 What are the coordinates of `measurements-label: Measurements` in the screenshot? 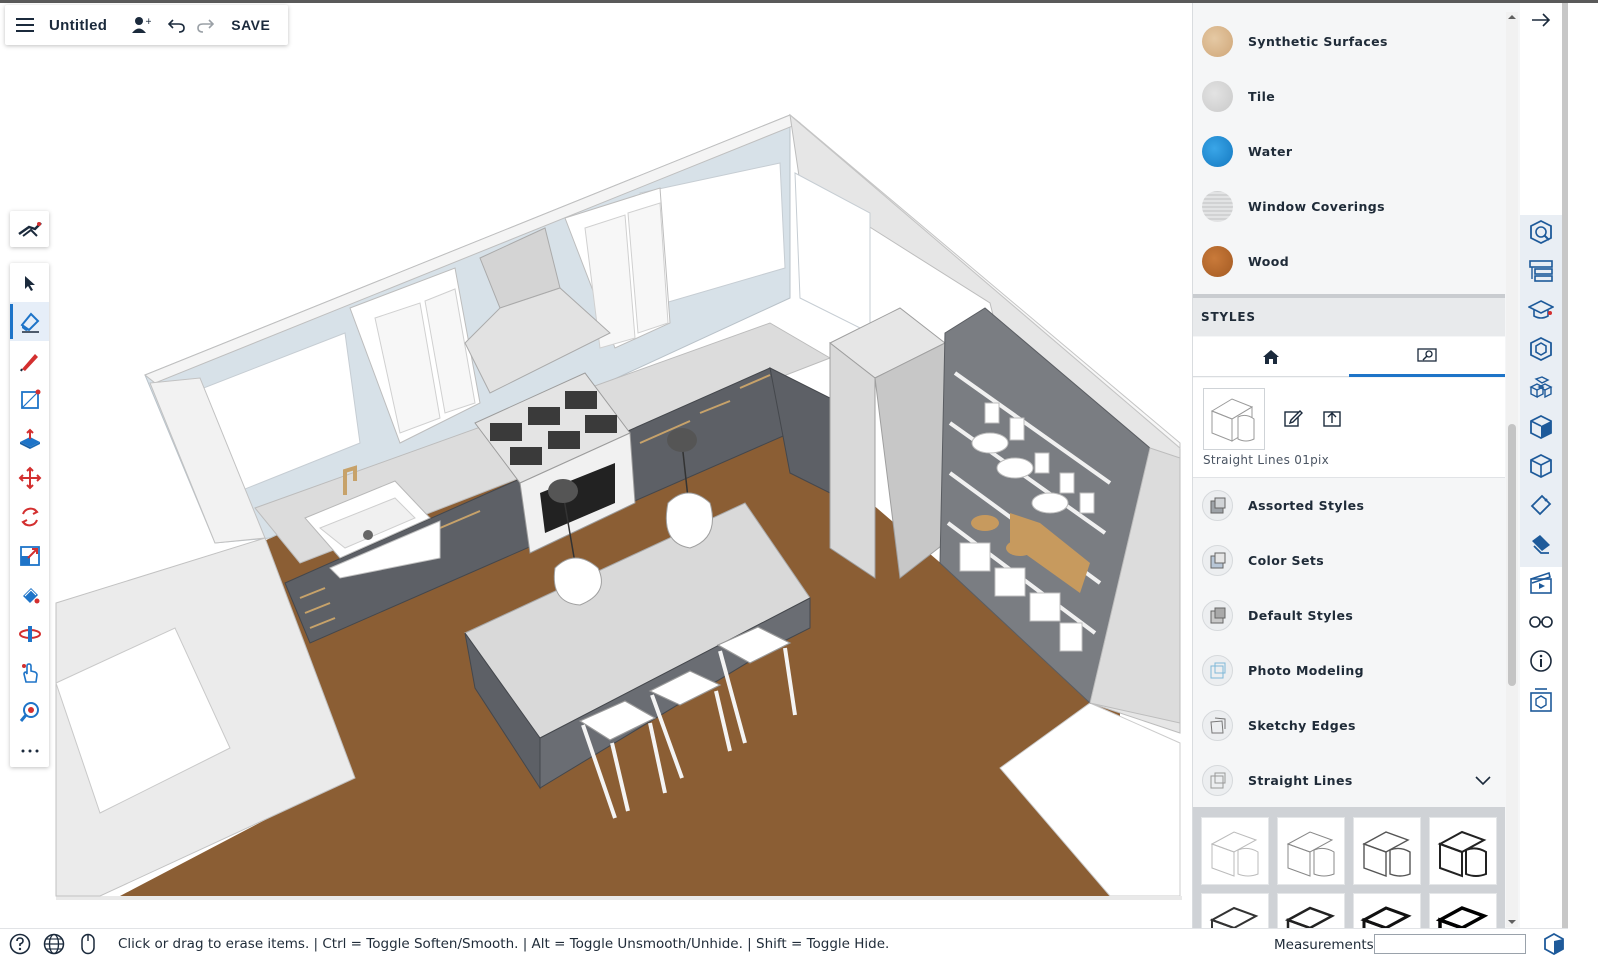 It's located at (1324, 945).